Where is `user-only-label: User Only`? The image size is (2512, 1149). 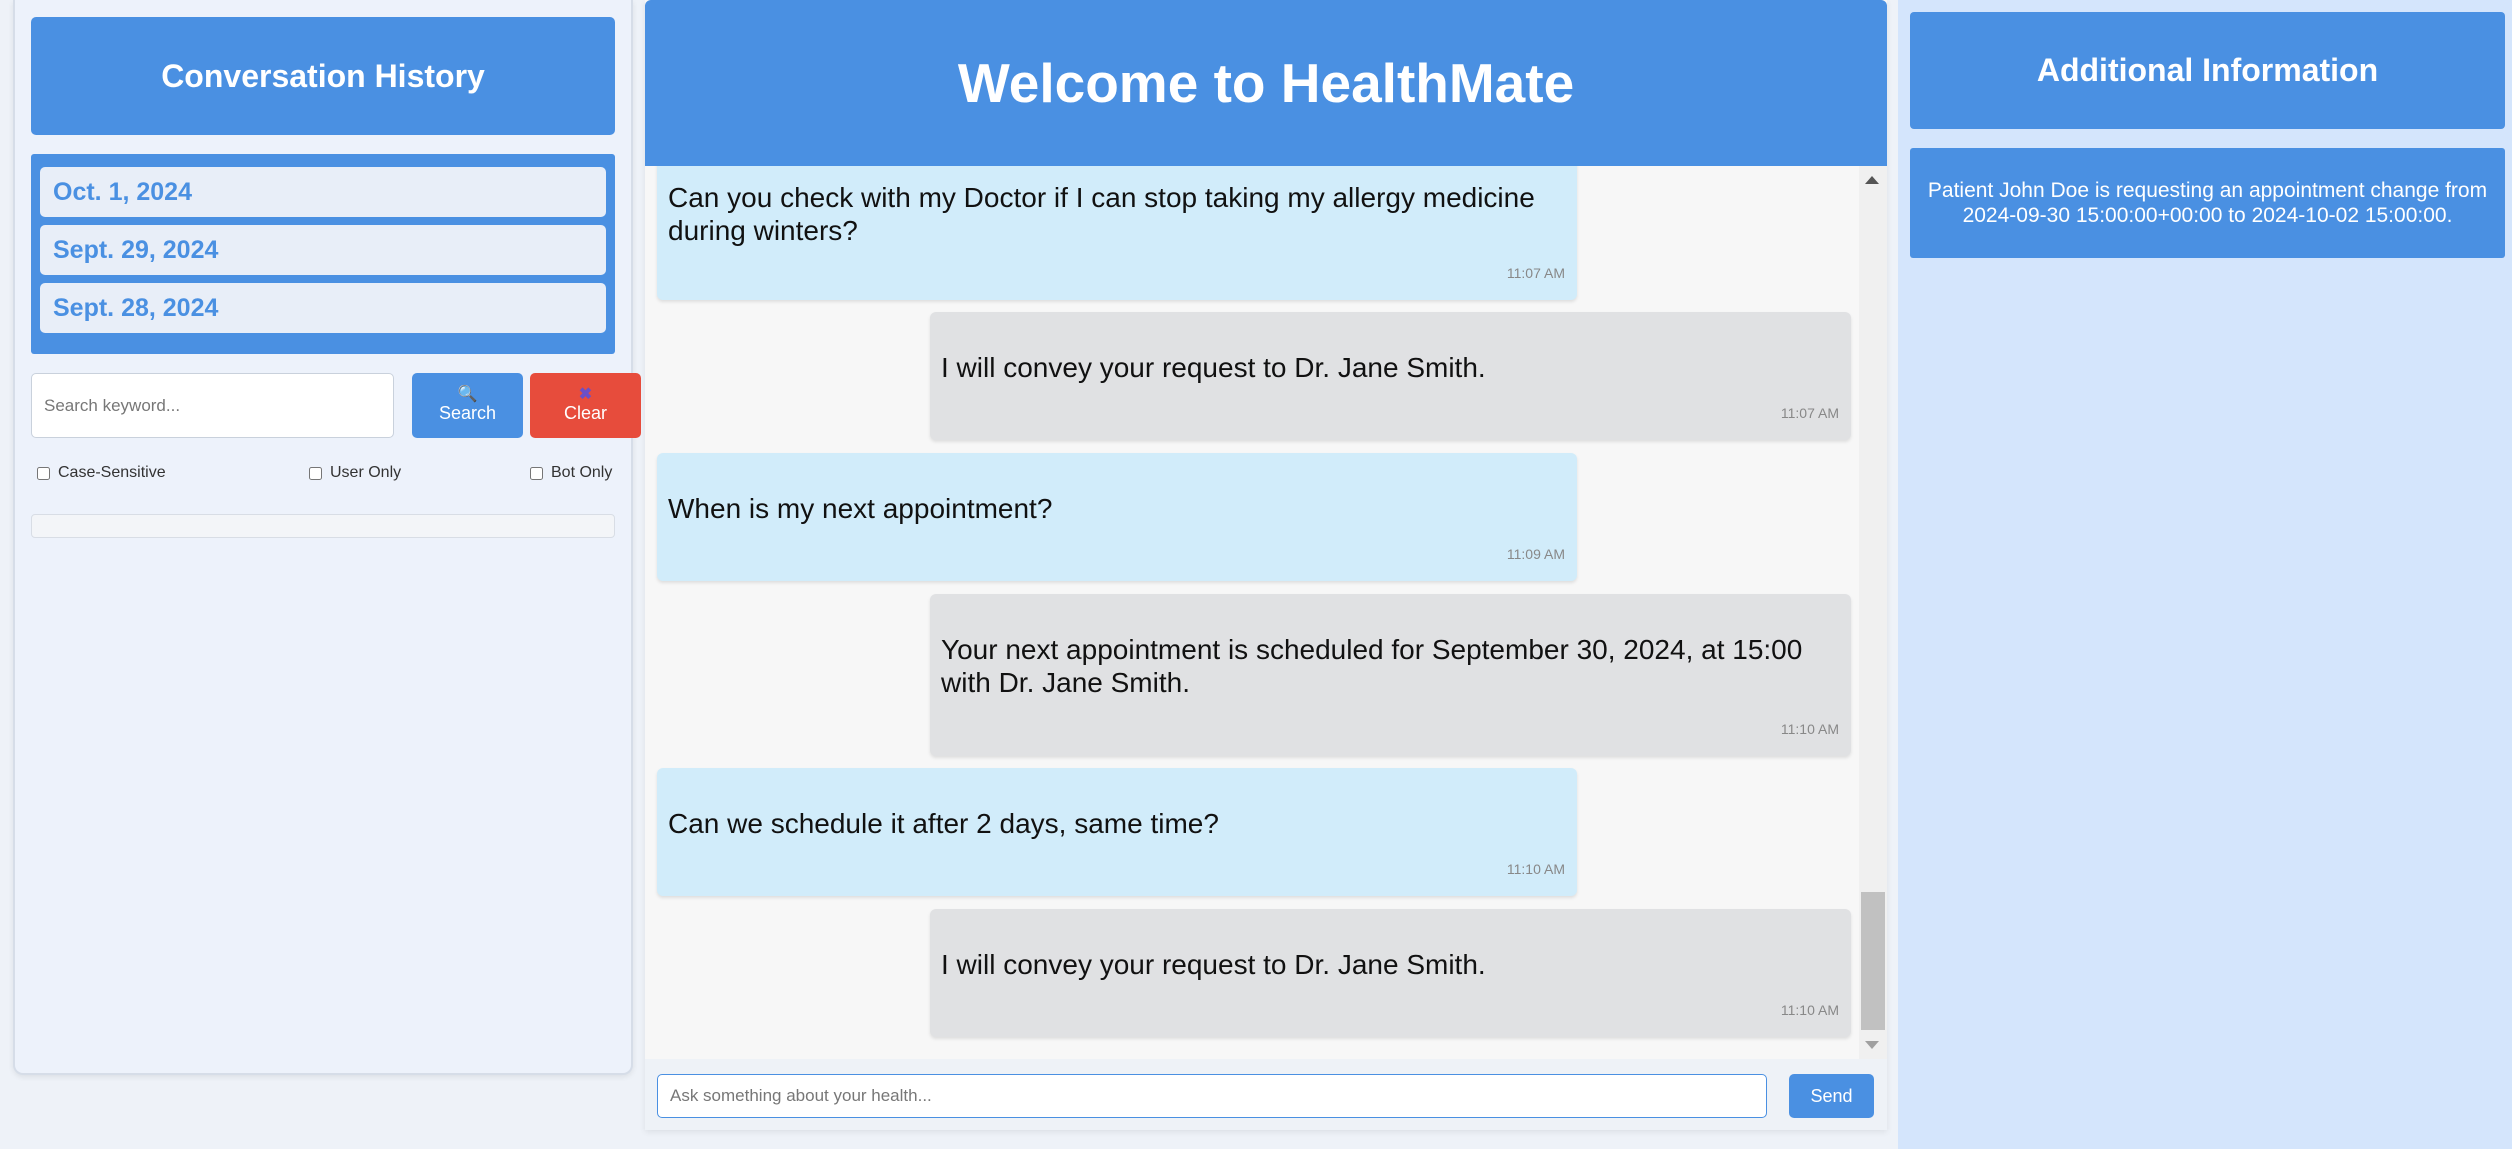
user-only-label: User Only is located at coordinates (366, 472).